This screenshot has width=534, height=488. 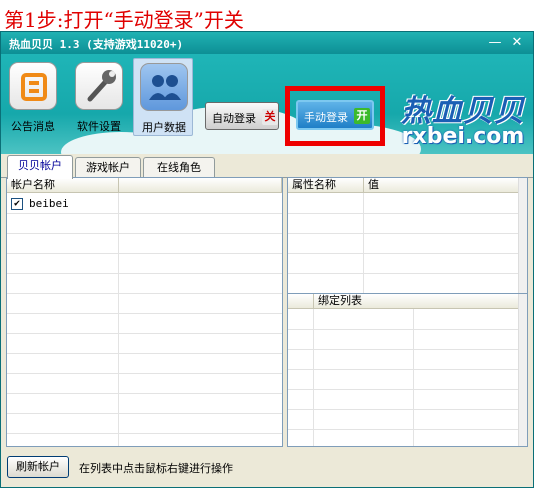 What do you see at coordinates (517, 43) in the screenshot?
I see `close-icon: ✕` at bounding box center [517, 43].